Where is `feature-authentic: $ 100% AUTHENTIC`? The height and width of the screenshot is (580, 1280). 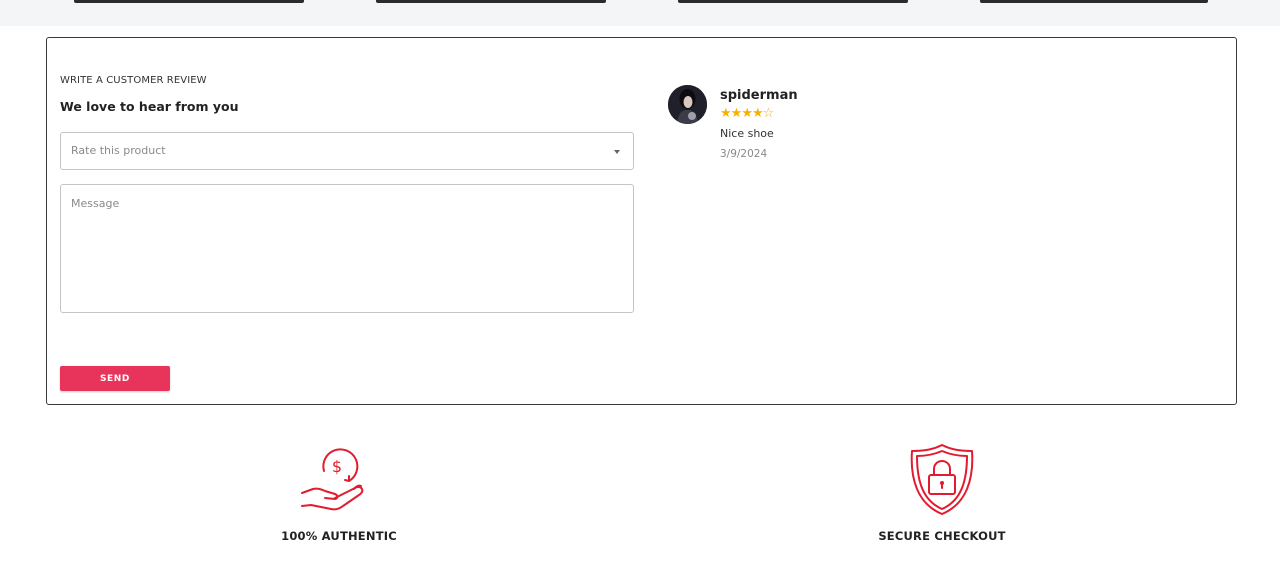
feature-authentic: $ 100% AUTHENTIC is located at coordinates (339, 498).